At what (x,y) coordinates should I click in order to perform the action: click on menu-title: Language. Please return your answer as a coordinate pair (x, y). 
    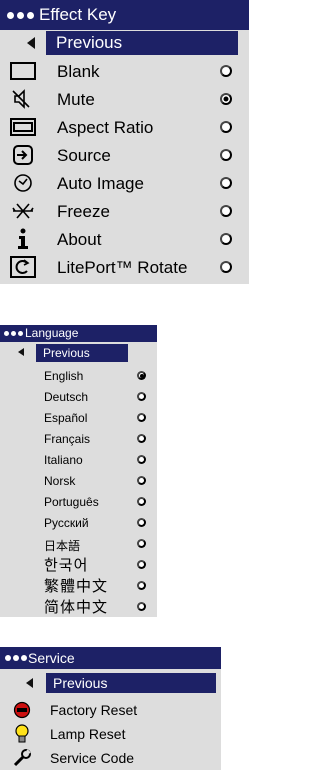
    Looking at the image, I should click on (52, 333).